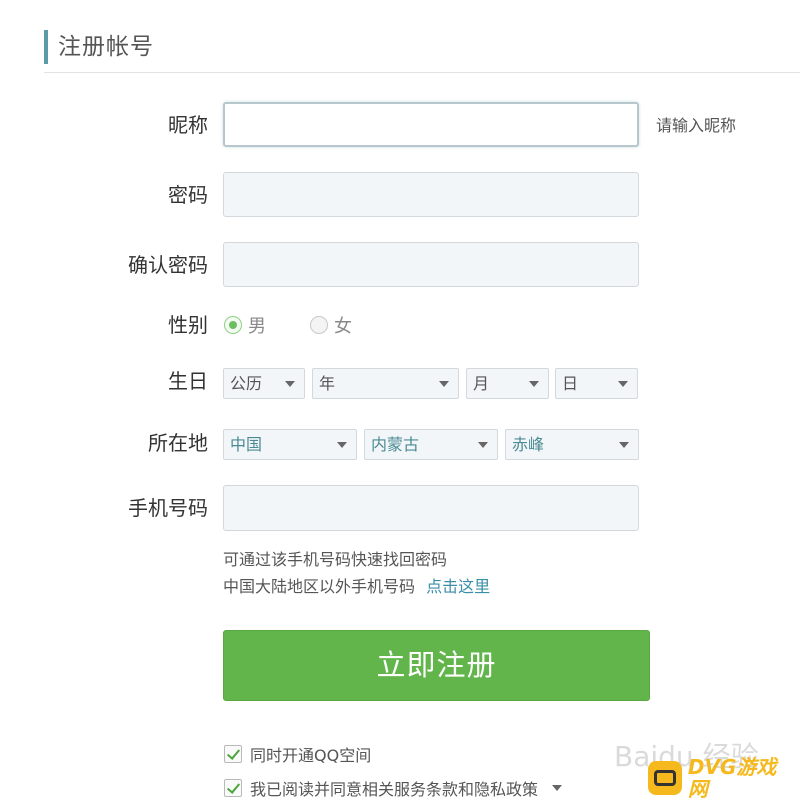 The width and height of the screenshot is (800, 805). I want to click on password-input, so click(431, 194).